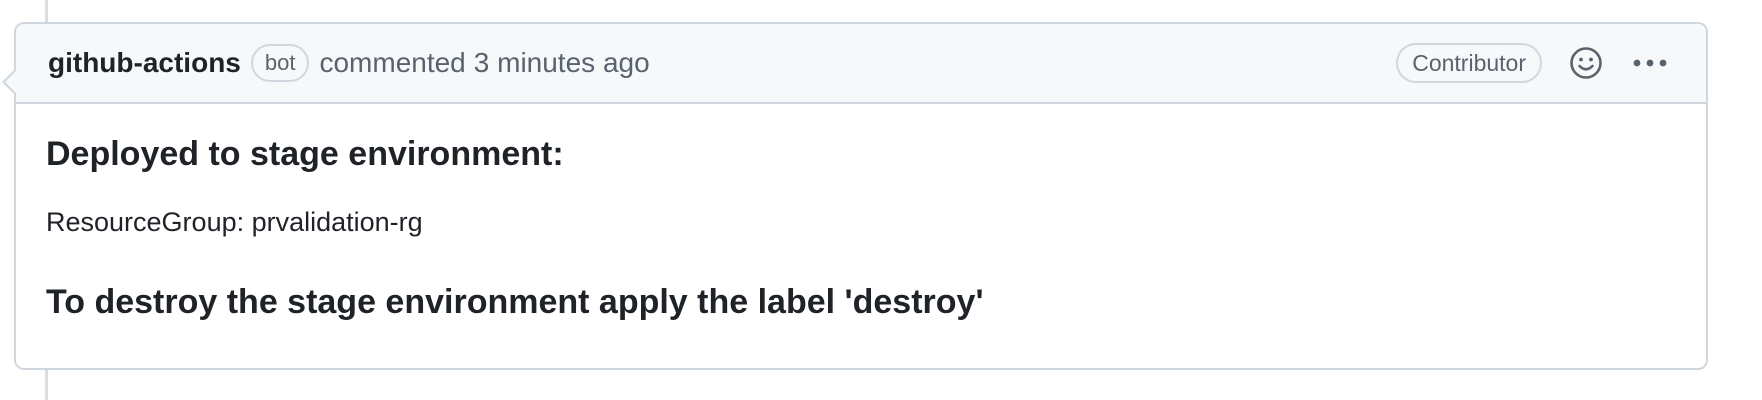  I want to click on author-link: github-actions, so click(144, 63).